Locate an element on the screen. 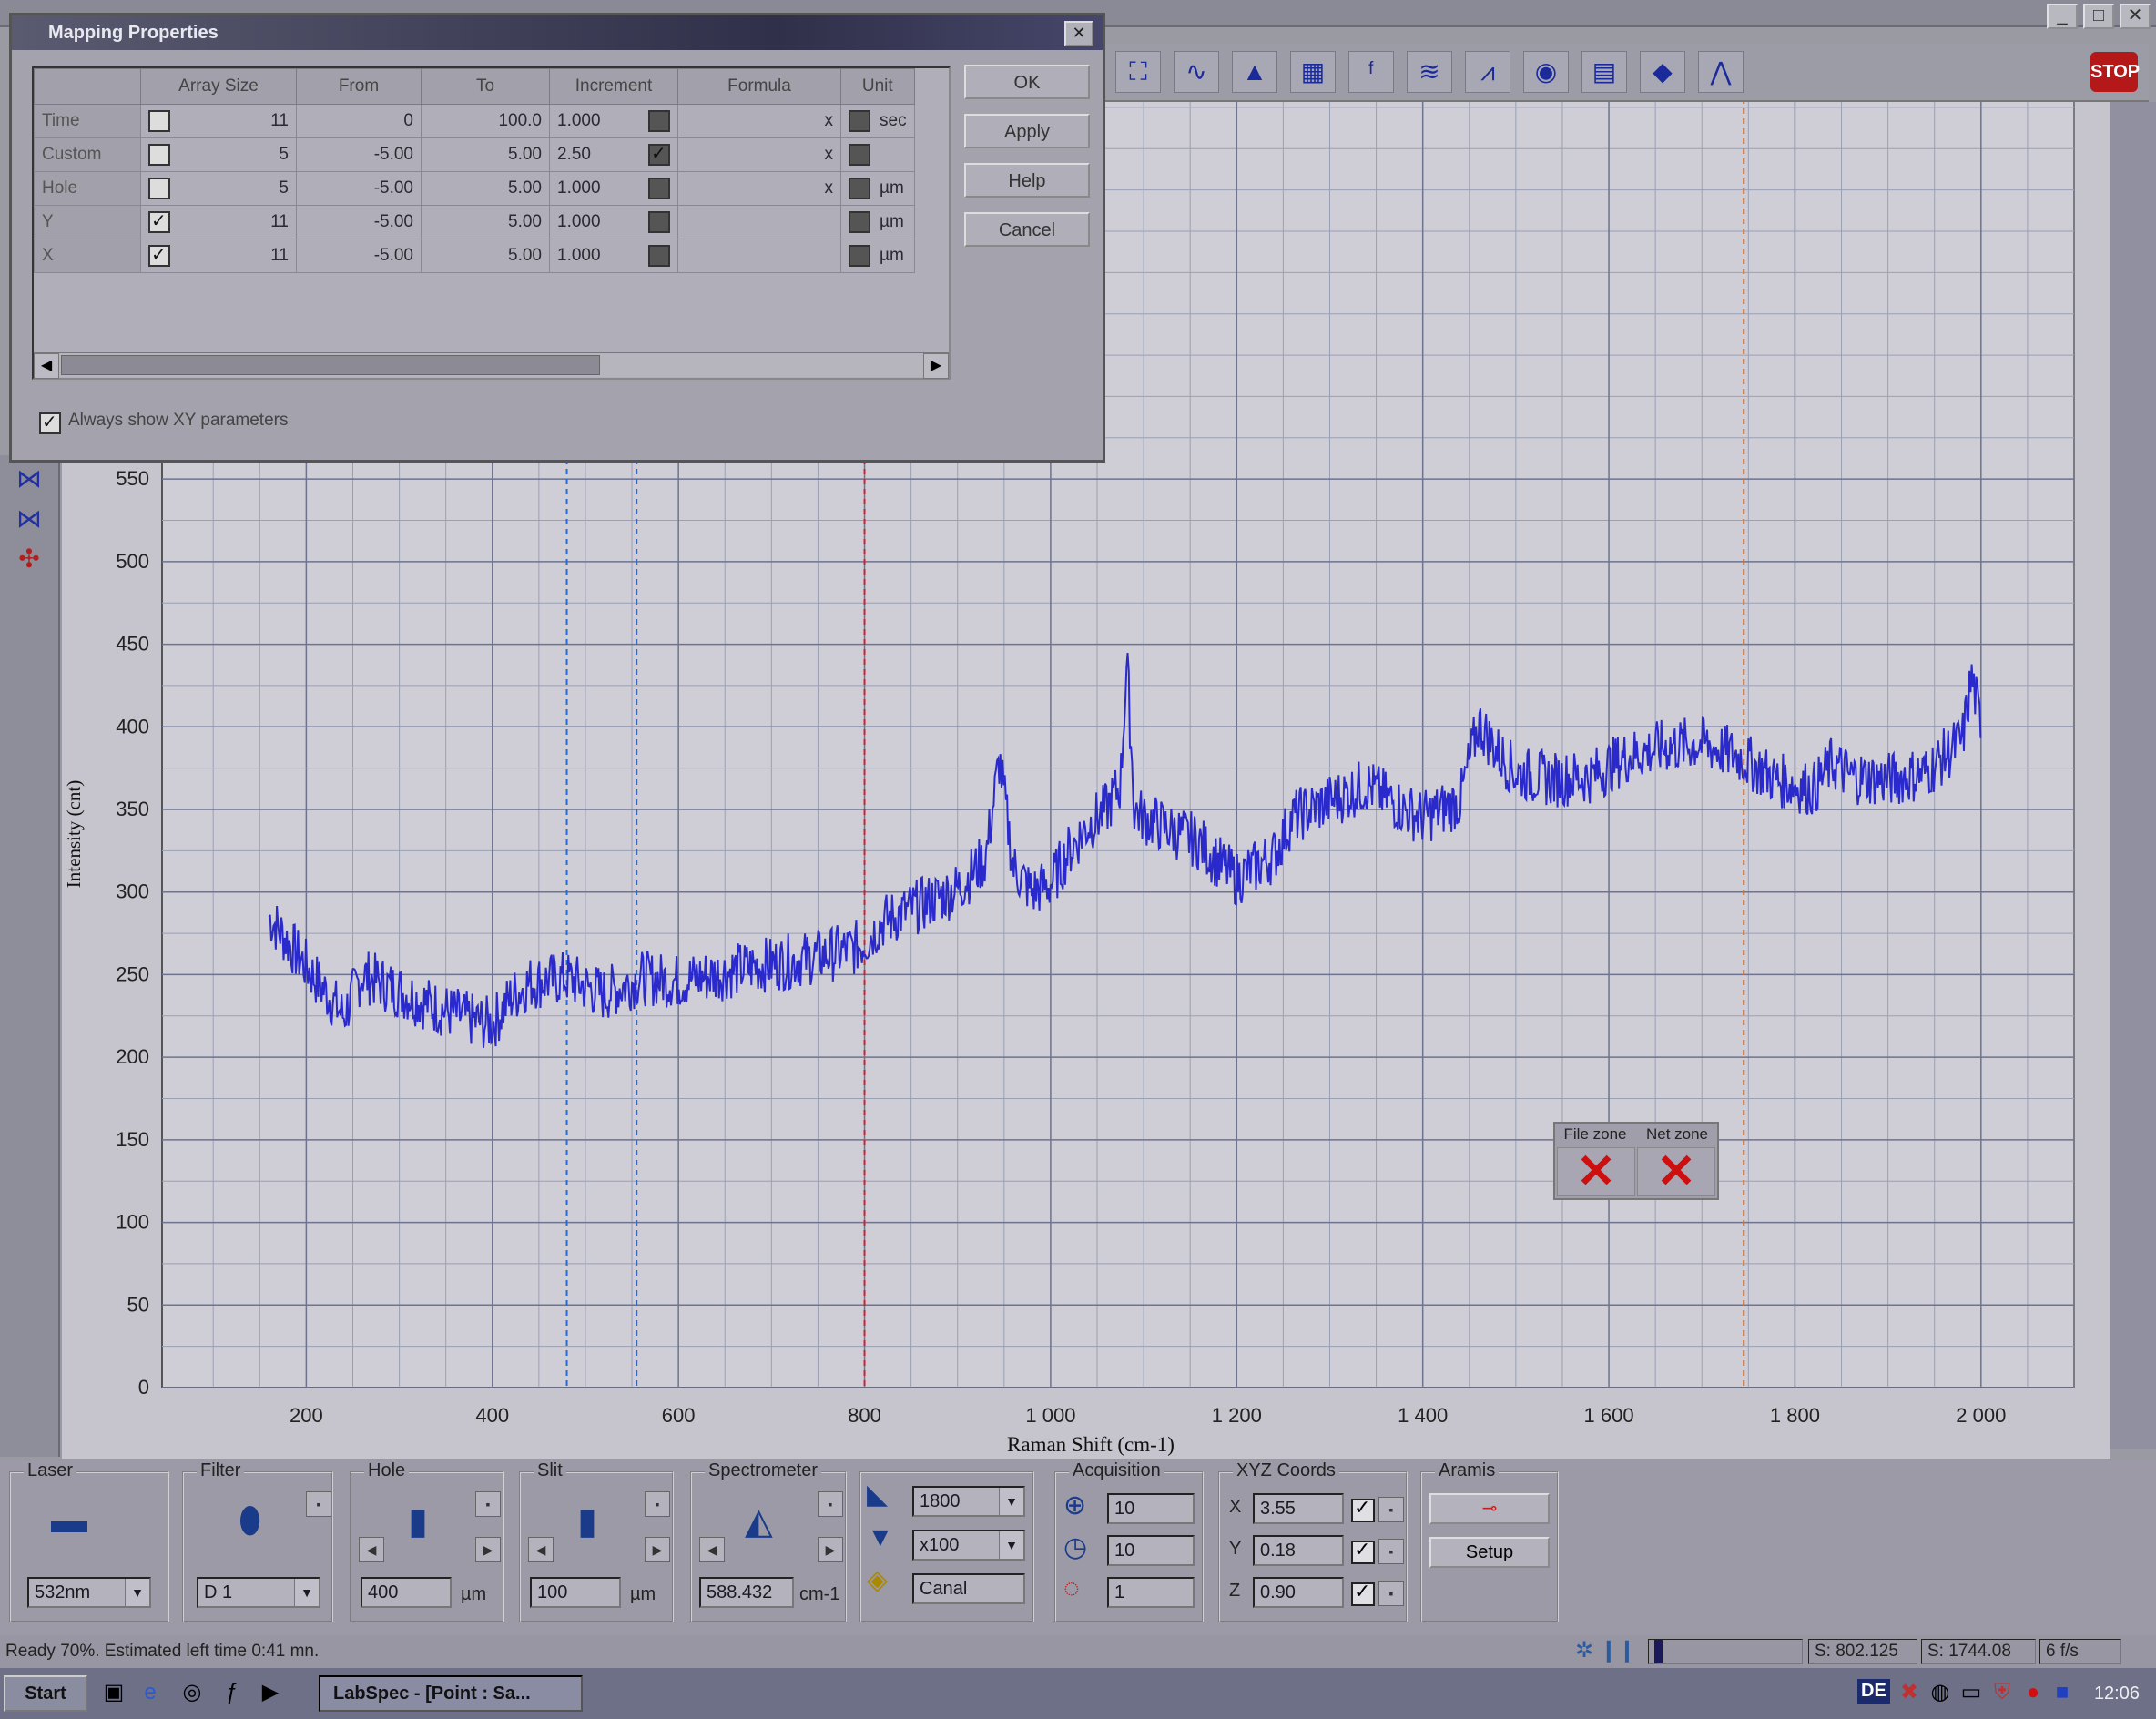 This screenshot has width=2156, height=1719. from-cell: 0 is located at coordinates (359, 121).